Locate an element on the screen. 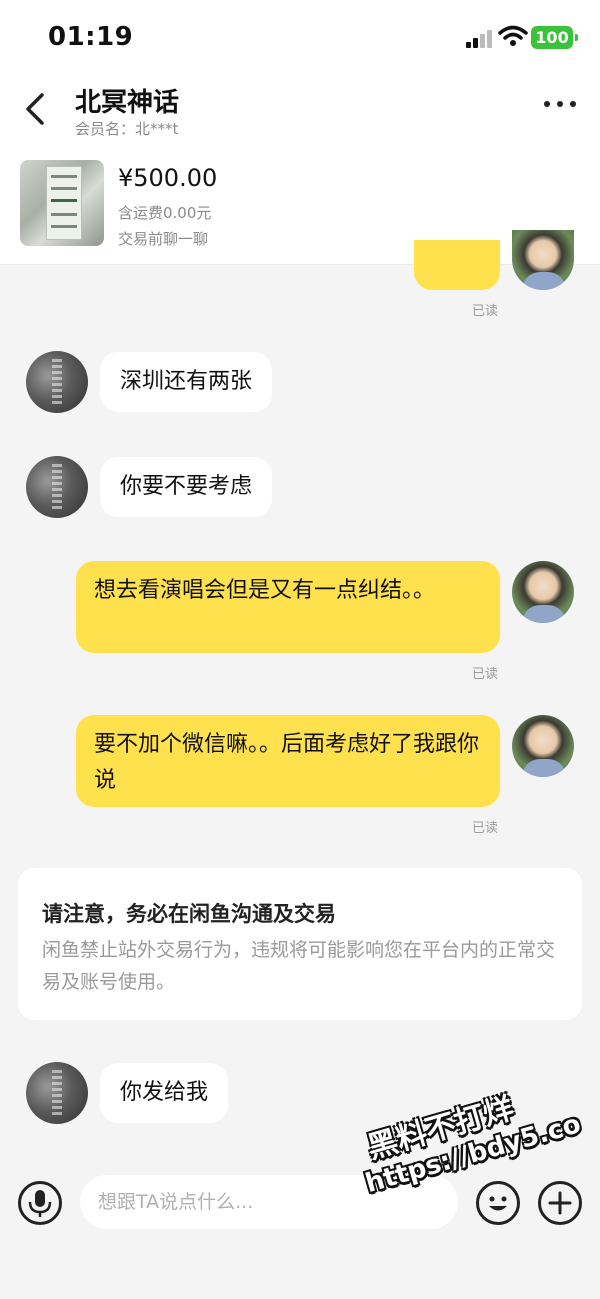  chat-tip: 交易前聊一聊 is located at coordinates (163, 239).